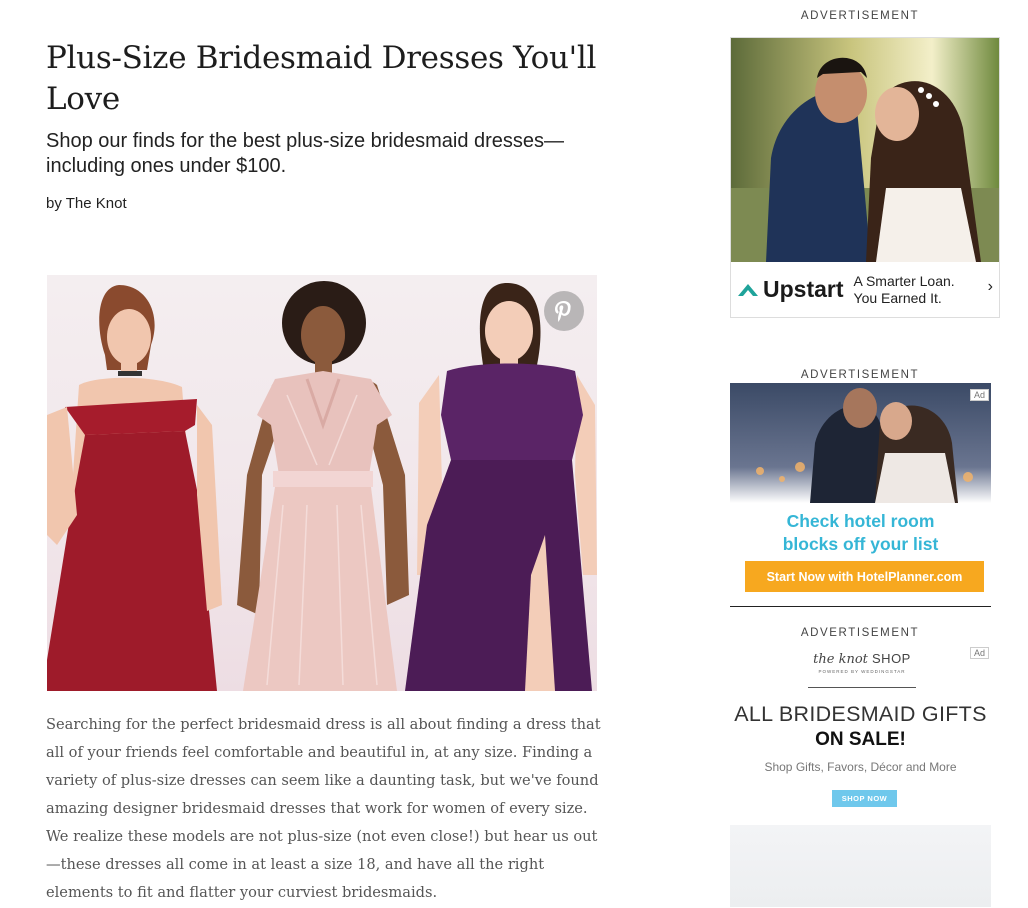  Describe the element at coordinates (865, 150) in the screenshot. I see `ad-couple-photo` at that location.